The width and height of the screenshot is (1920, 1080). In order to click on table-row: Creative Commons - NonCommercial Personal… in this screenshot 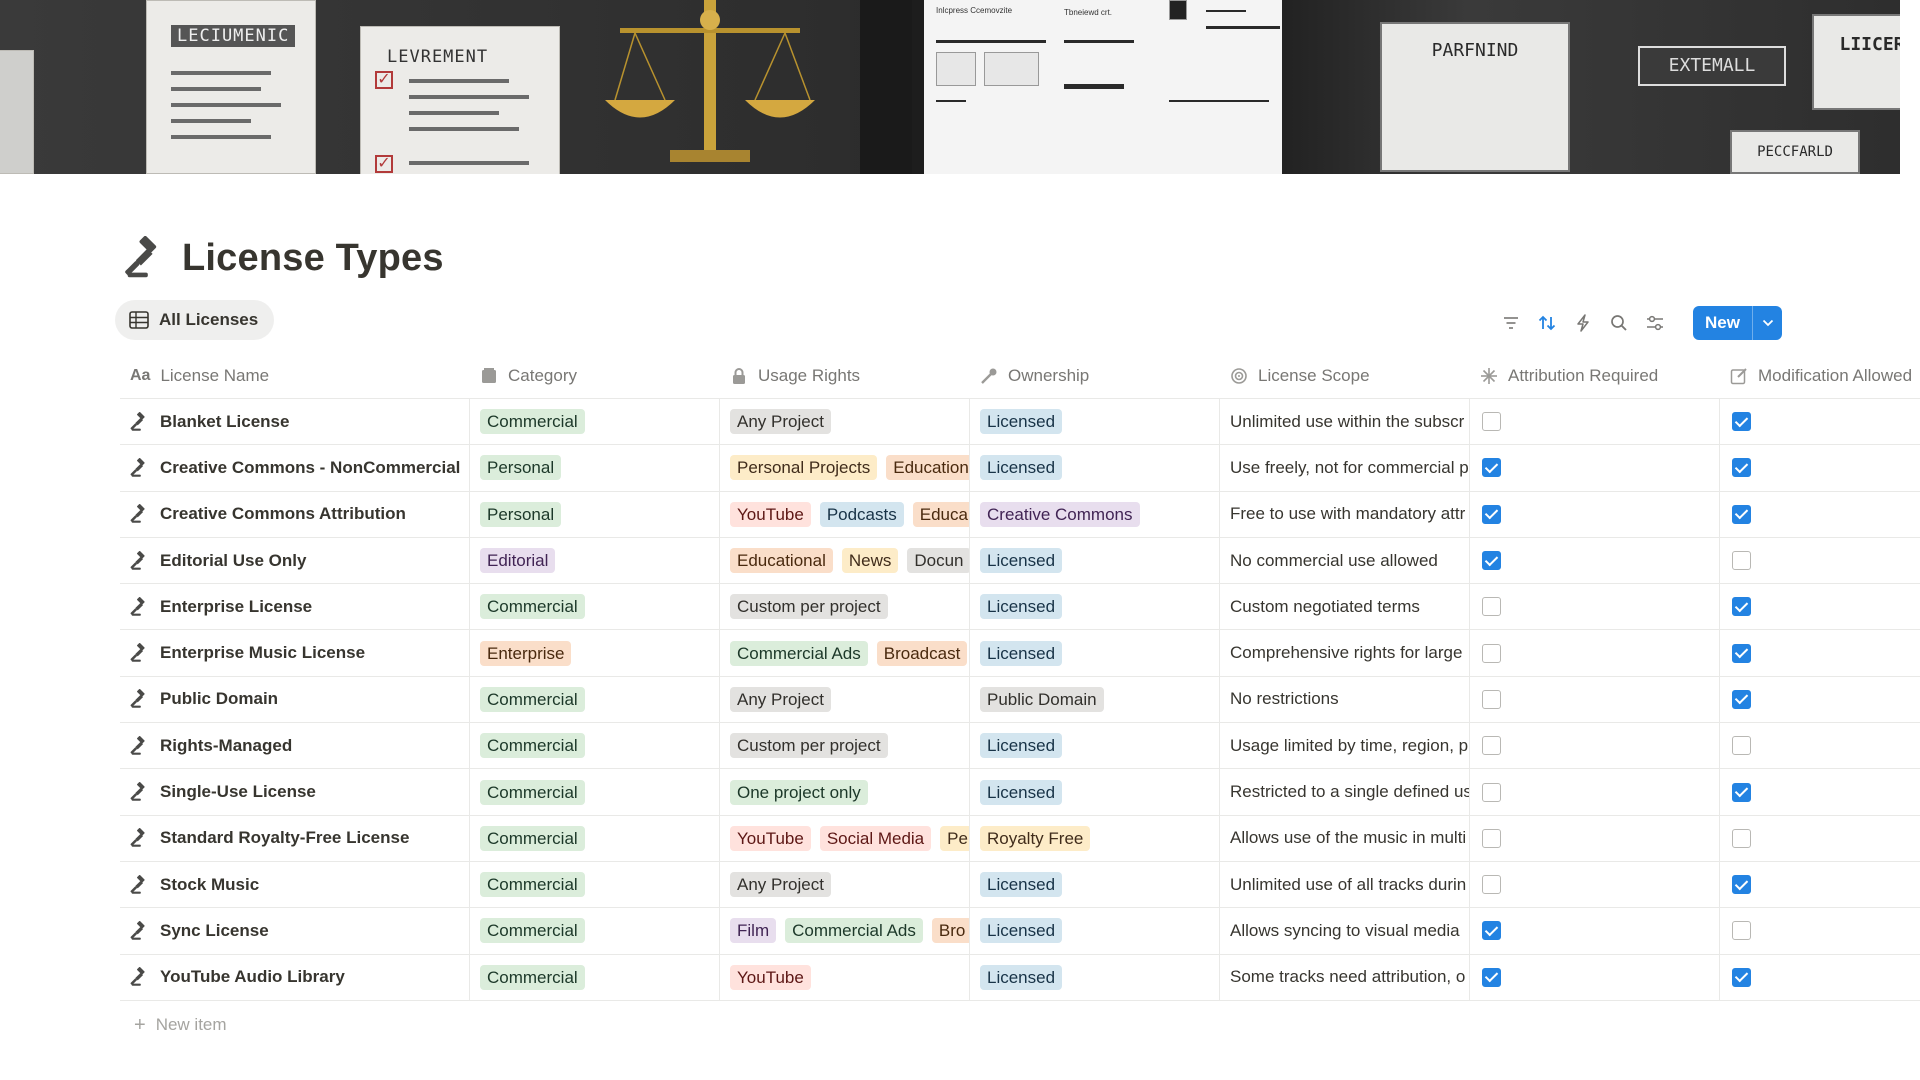, I will do `click(1020, 468)`.